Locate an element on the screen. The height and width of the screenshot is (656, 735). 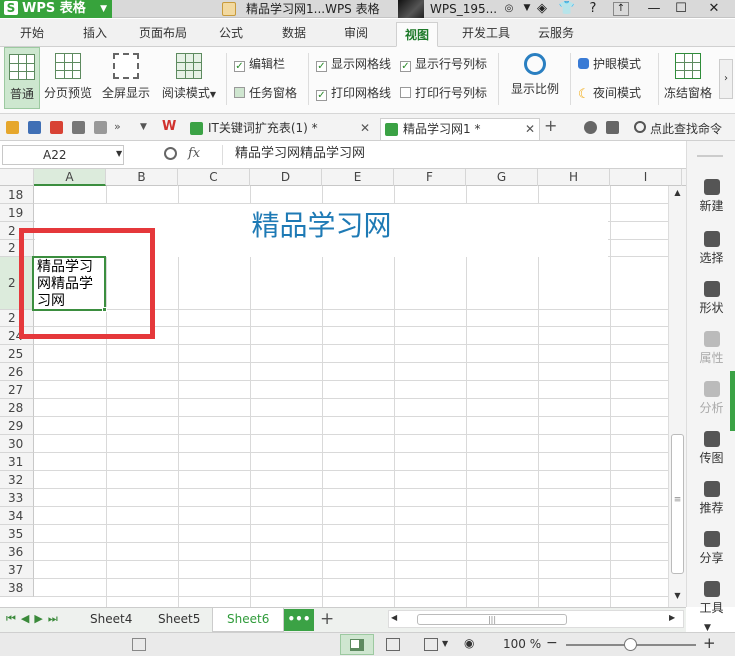
tab-data: 数据 is located at coordinates (294, 32).